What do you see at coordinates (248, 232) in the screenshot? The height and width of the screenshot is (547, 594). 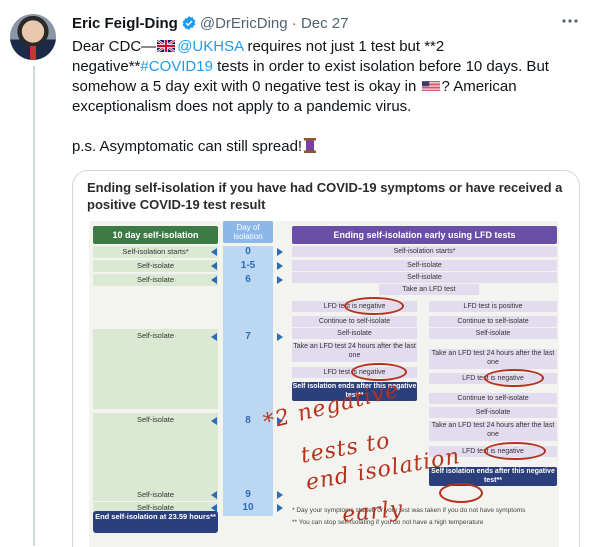 I see `mid-column-header: Day of isolation` at bounding box center [248, 232].